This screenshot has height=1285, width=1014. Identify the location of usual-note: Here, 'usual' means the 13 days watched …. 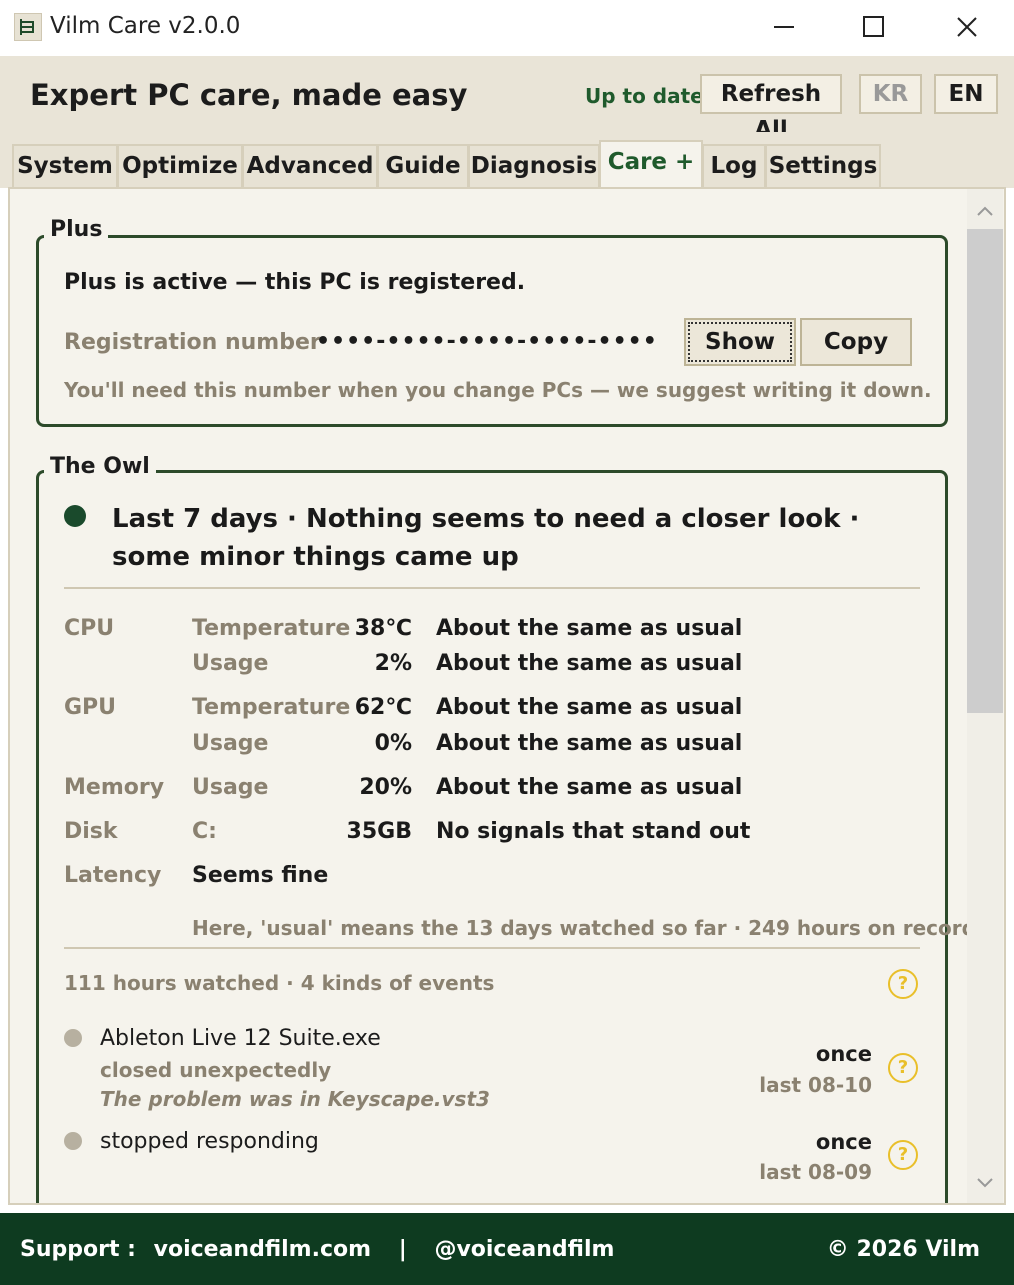
(584, 928).